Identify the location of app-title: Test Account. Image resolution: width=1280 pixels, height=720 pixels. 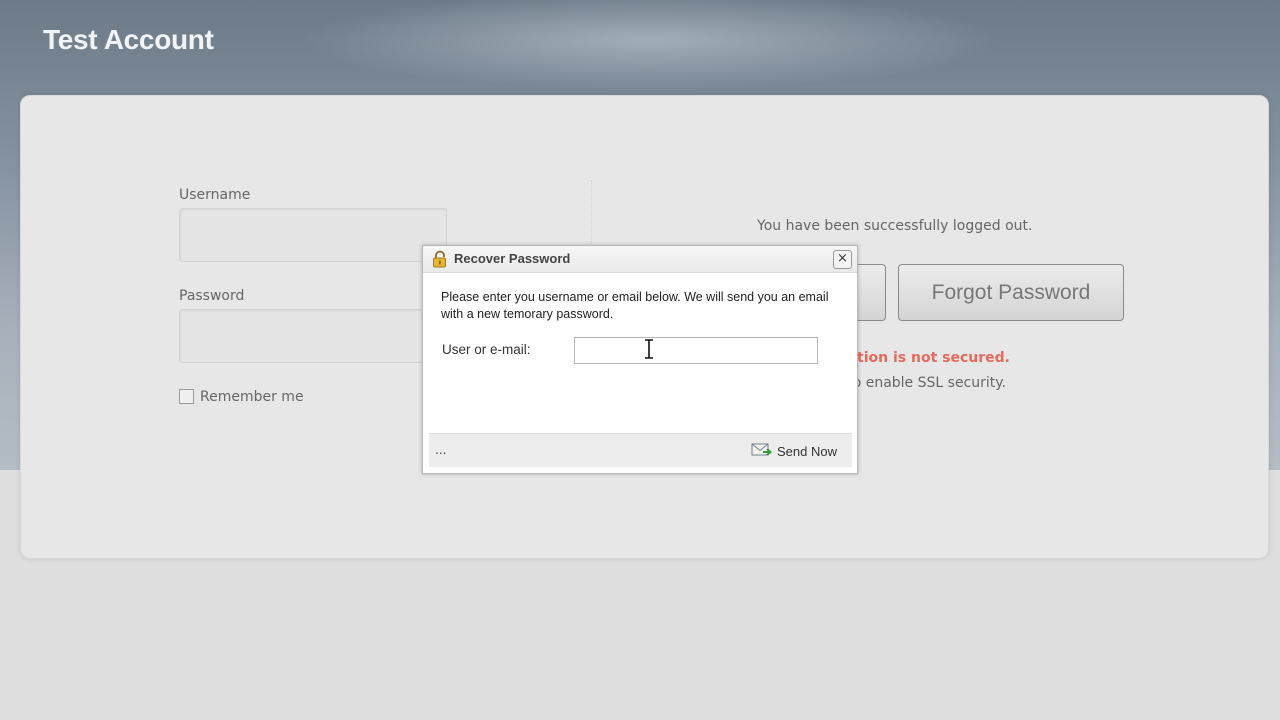
(128, 39).